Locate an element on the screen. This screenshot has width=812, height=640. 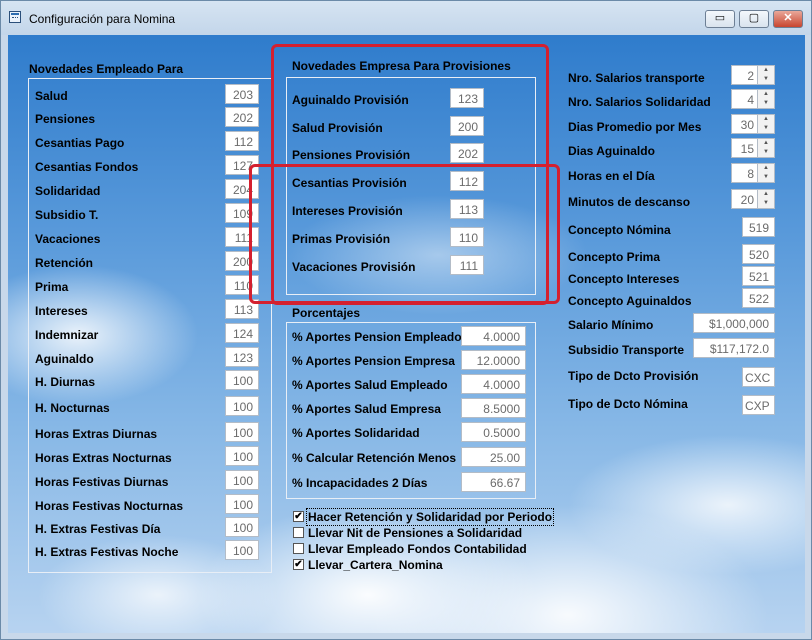
empleado-label: Horas Extras Diurnas is located at coordinates (96, 434).